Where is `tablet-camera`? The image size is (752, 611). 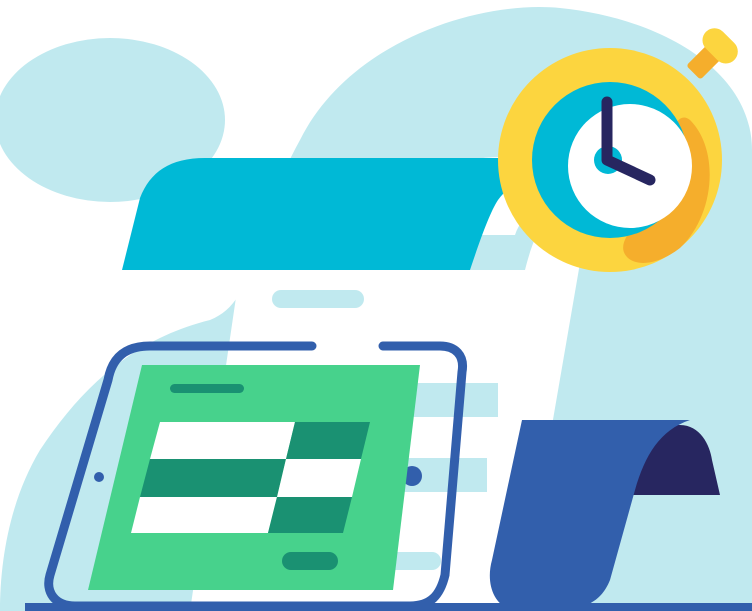
tablet-camera is located at coordinates (99, 477).